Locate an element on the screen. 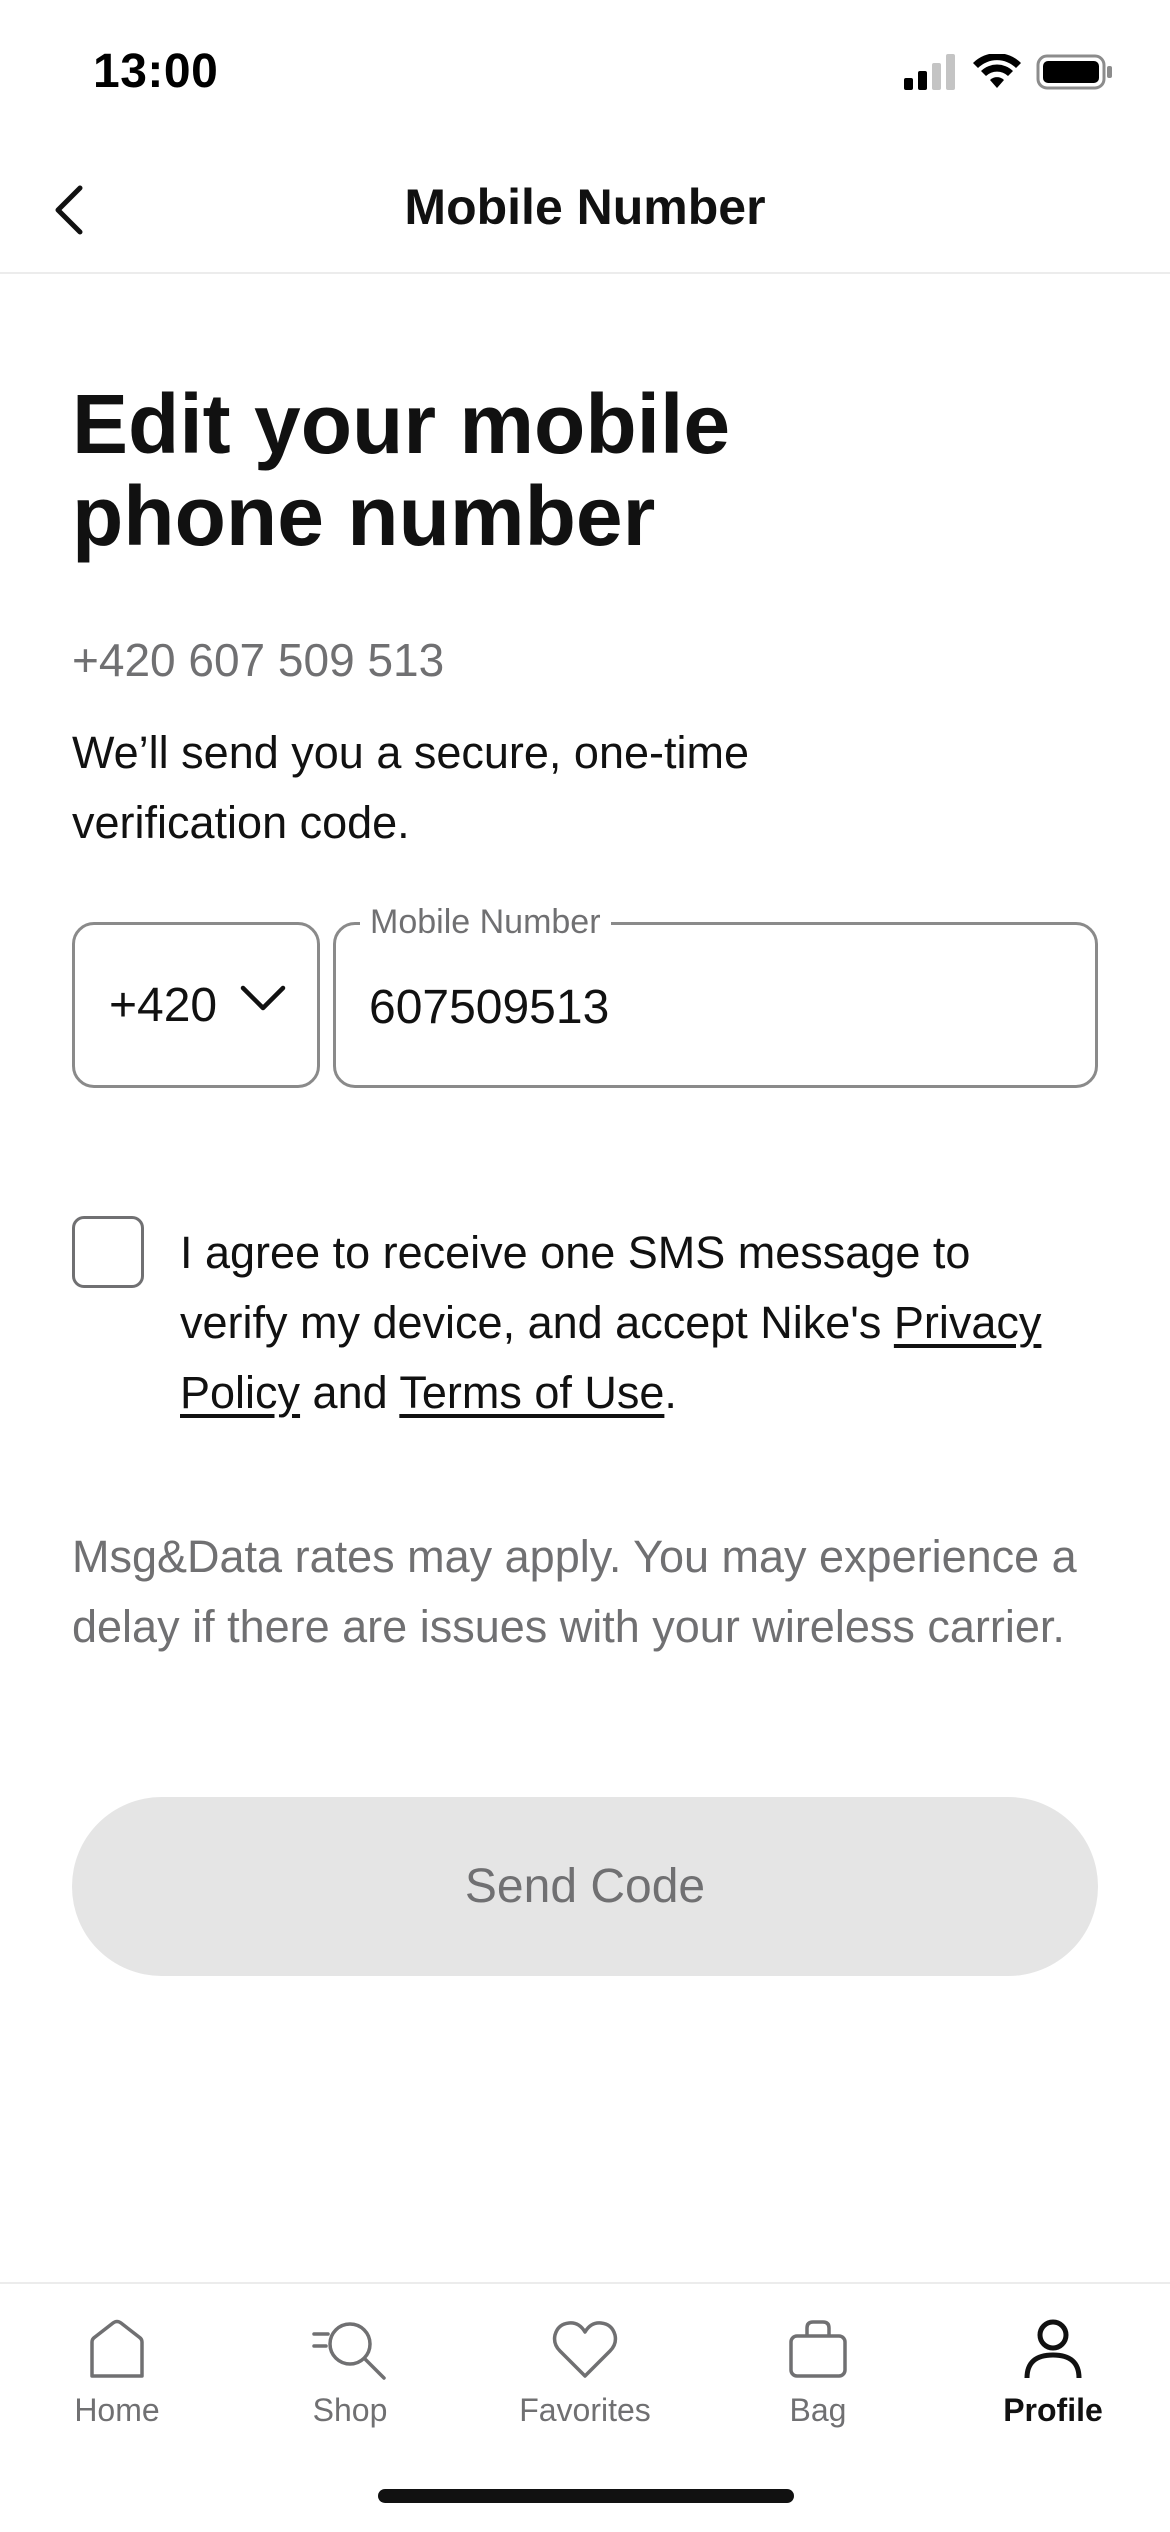 This screenshot has width=1170, height=2532. wifi-icon is located at coordinates (997, 71).